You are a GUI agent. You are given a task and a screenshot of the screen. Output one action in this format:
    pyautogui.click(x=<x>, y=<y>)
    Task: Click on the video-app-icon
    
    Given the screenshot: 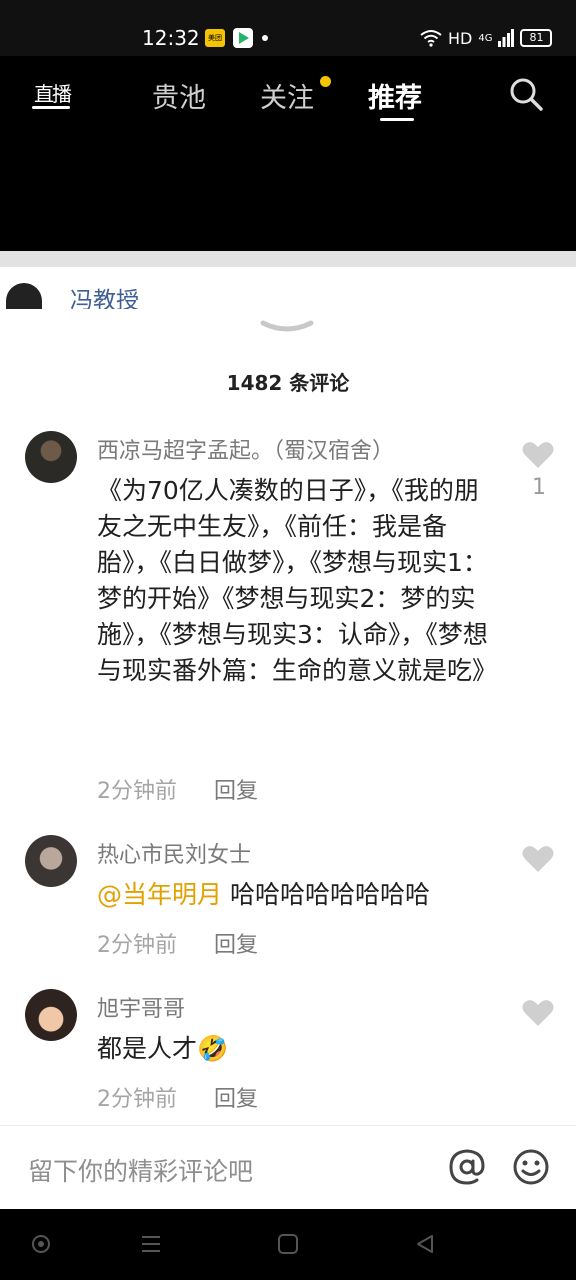 What is the action you would take?
    pyautogui.click(x=243, y=38)
    